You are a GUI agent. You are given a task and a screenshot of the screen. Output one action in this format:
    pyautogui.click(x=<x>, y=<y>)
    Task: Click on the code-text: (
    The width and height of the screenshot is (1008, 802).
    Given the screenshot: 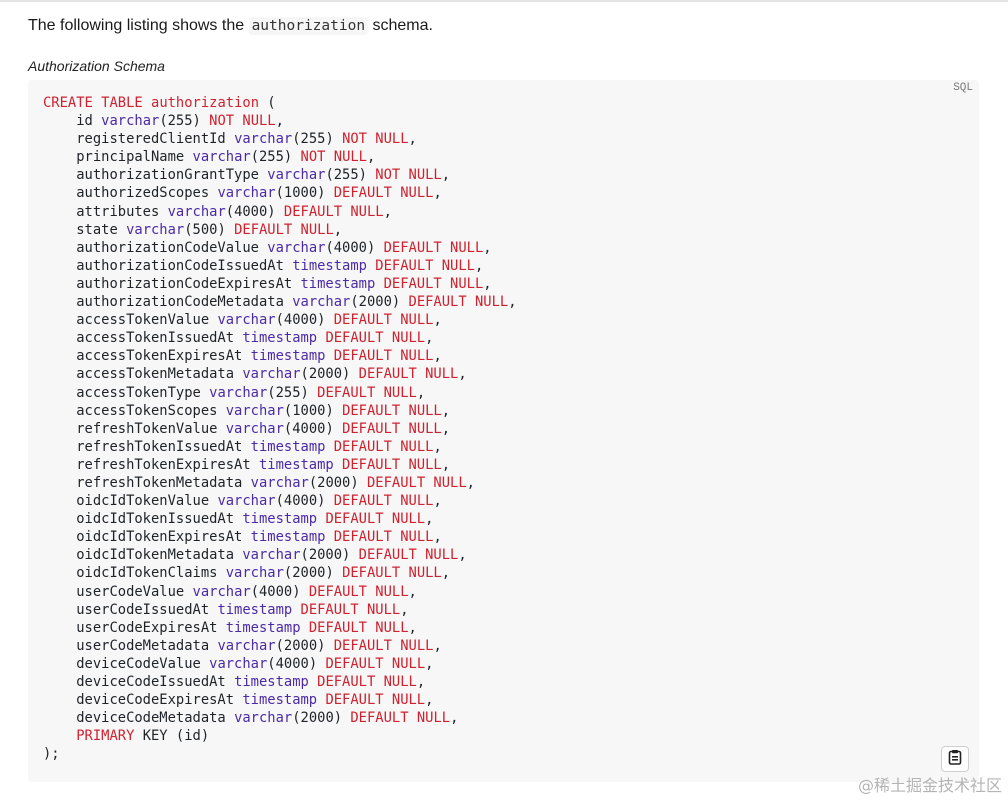 What is the action you would take?
    pyautogui.click(x=267, y=103)
    